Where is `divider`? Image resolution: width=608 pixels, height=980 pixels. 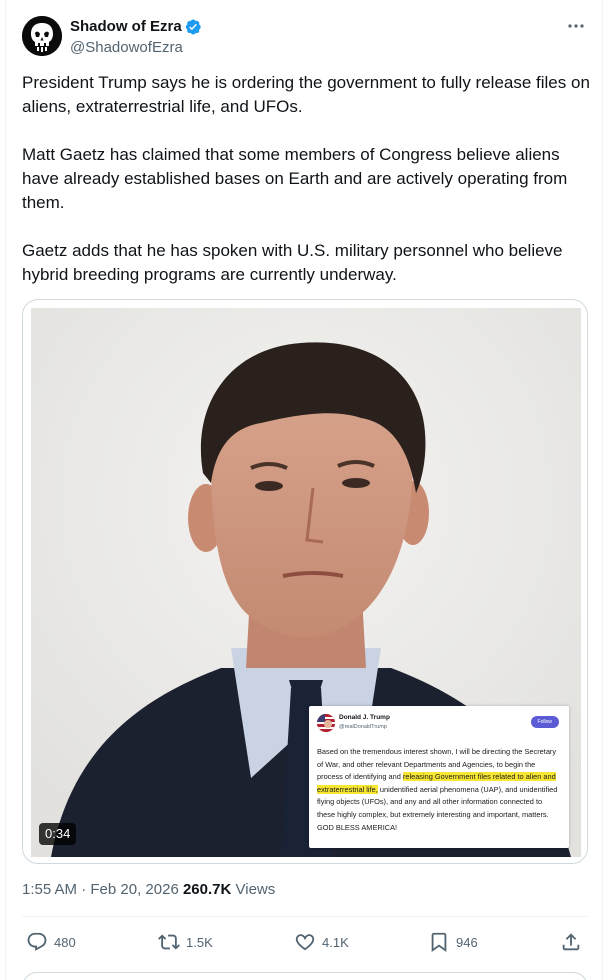
divider is located at coordinates (305, 916).